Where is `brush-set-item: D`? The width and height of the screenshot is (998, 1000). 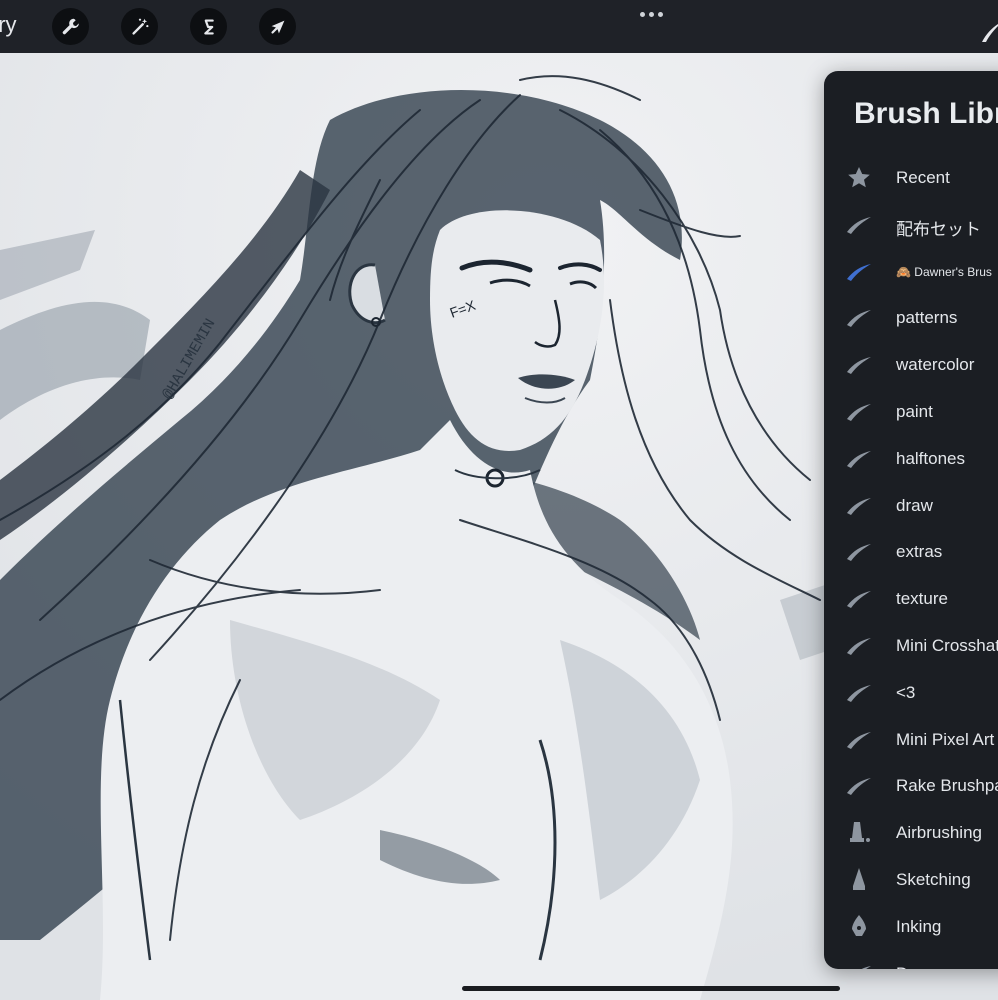
brush-set-item: D is located at coordinates (911, 960).